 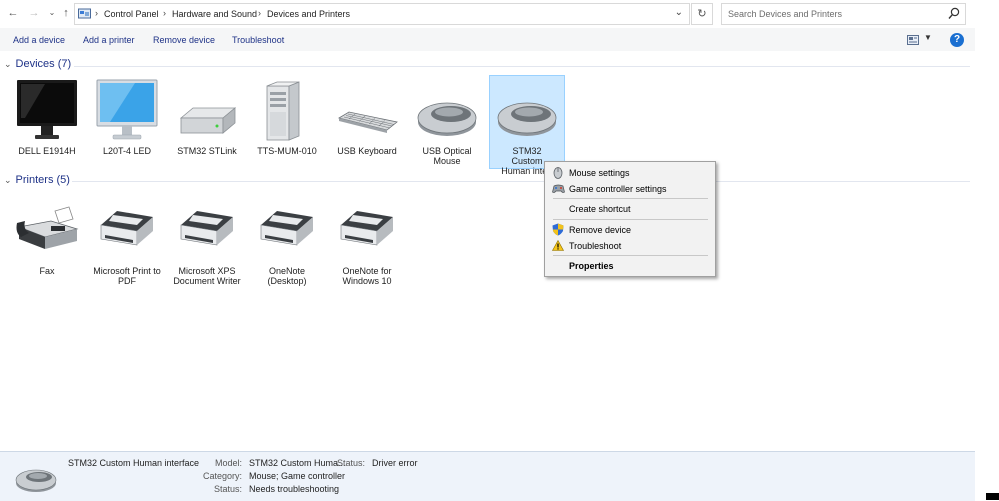 I want to click on view-options-dropdown-icon: ▼, so click(x=928, y=37).